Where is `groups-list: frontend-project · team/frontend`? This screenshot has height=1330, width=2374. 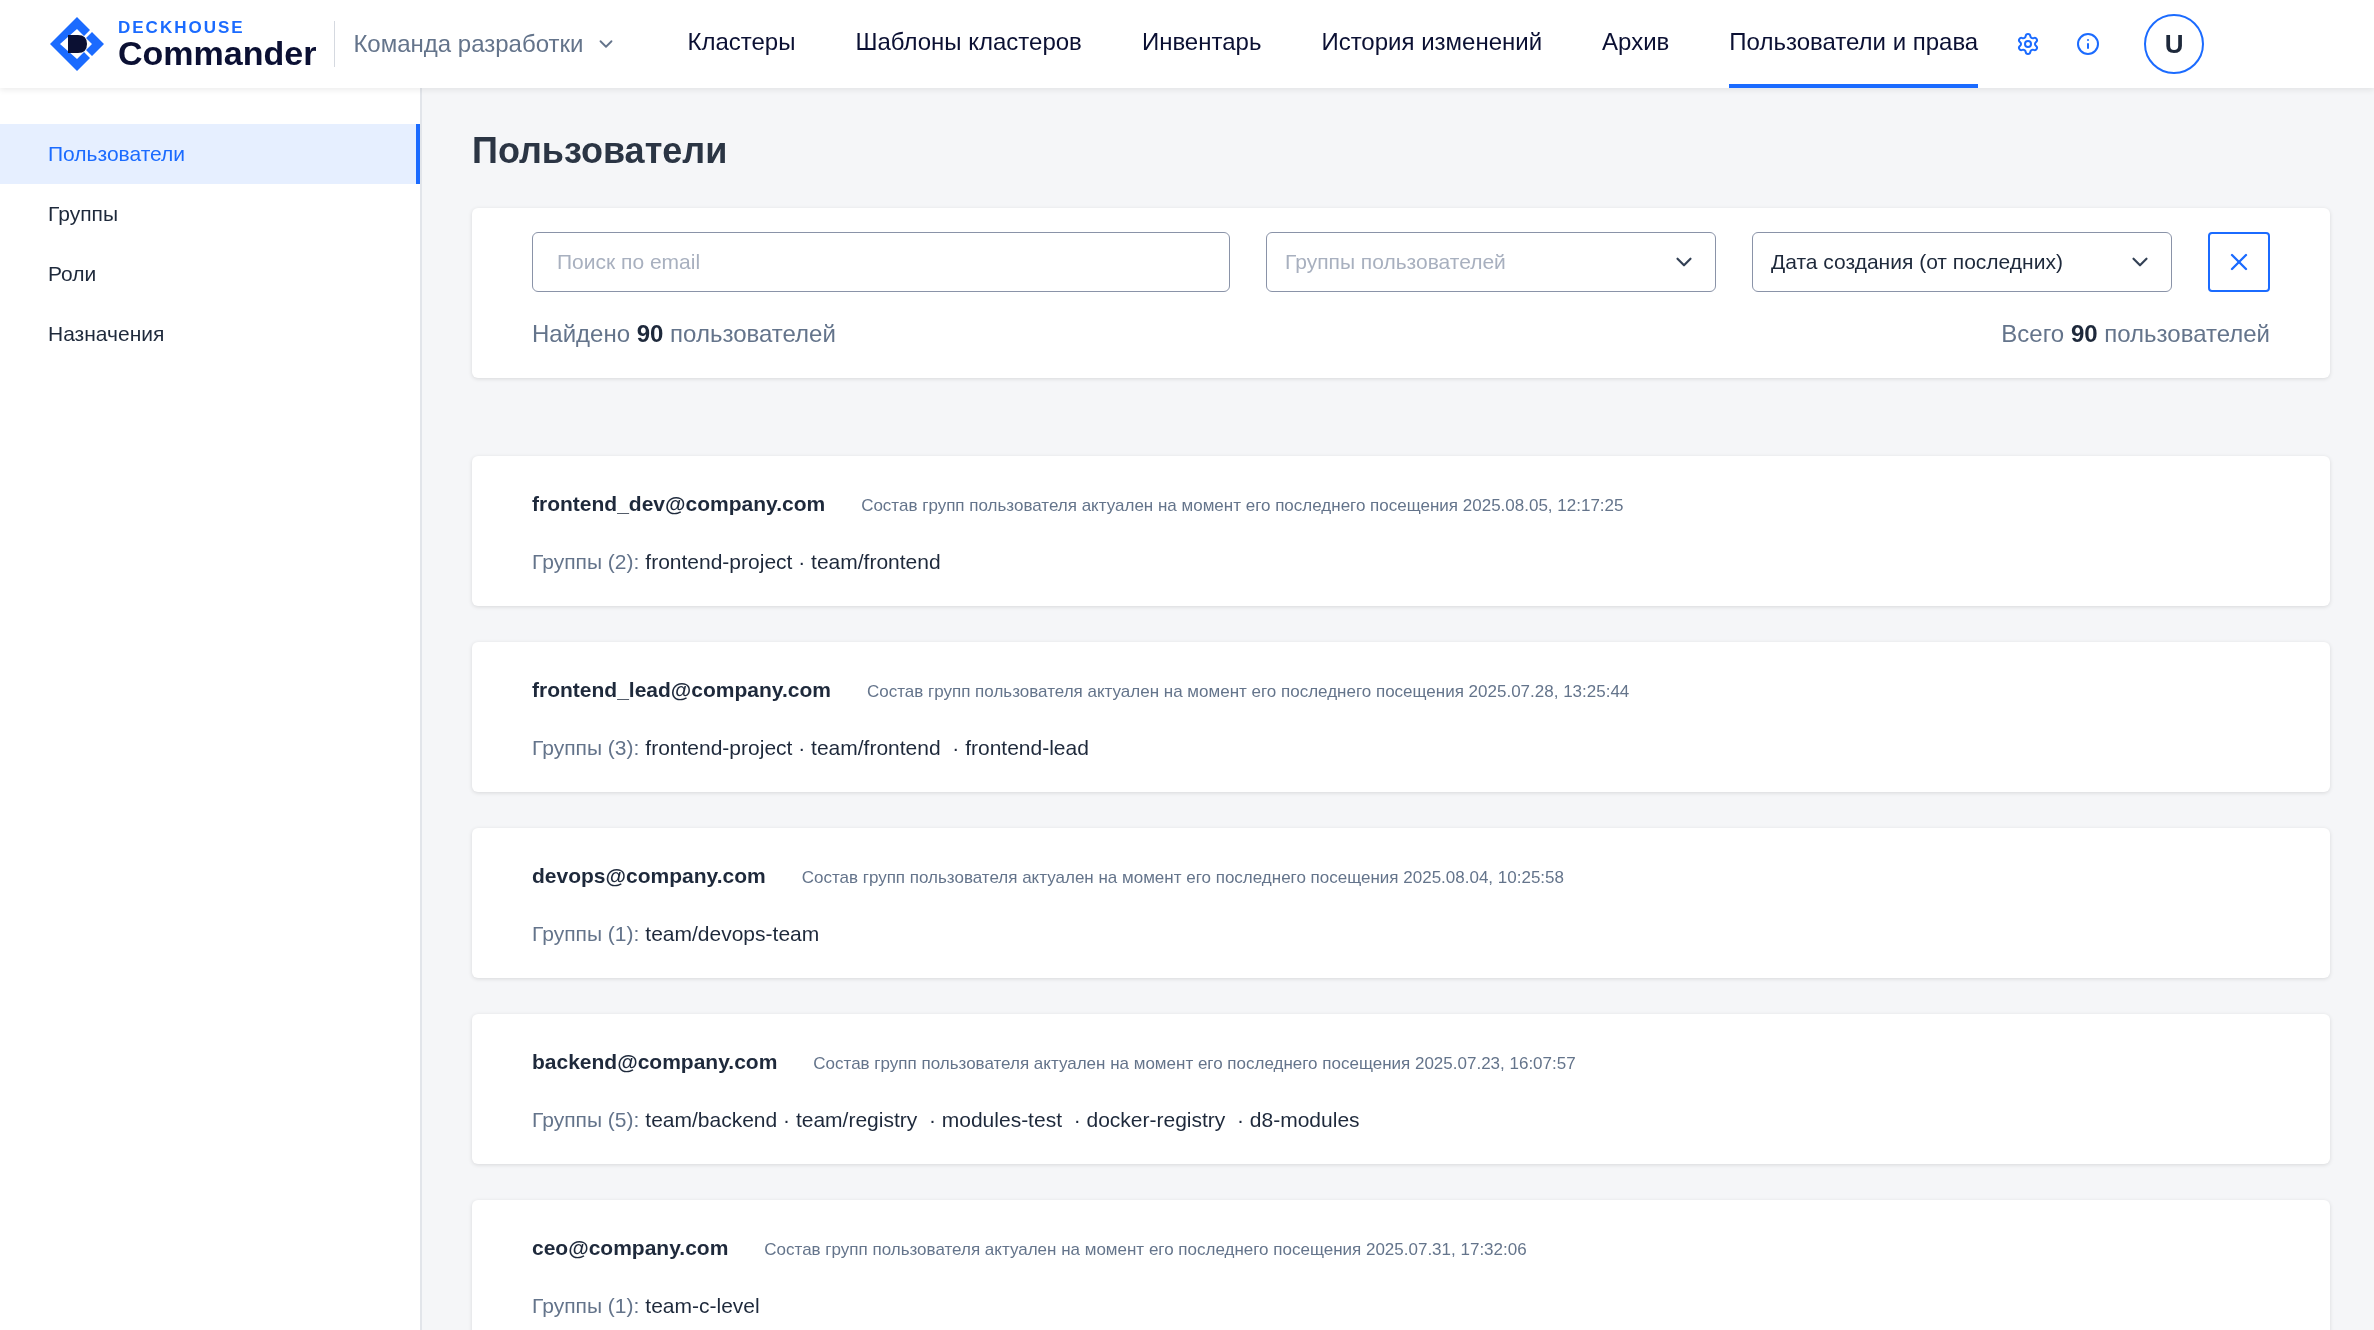
groups-list: frontend-project · team/frontend is located at coordinates (793, 561).